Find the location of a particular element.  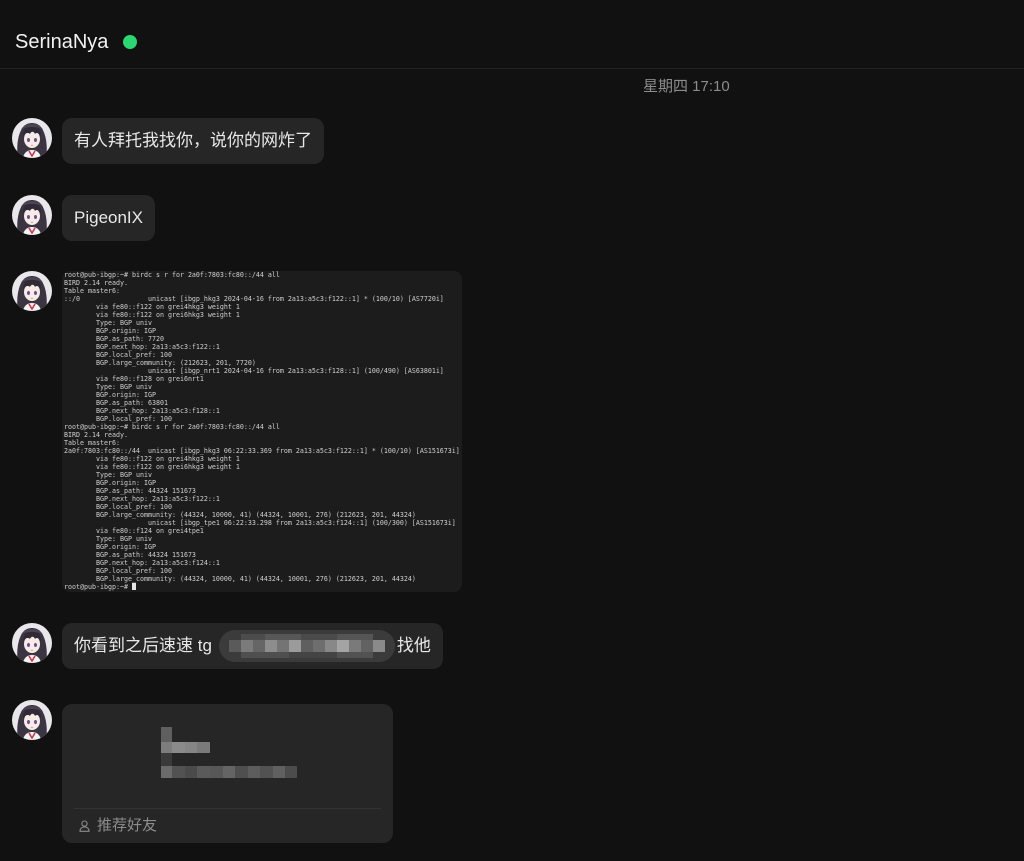

card-footer: 推荐好友 is located at coordinates (118, 826).